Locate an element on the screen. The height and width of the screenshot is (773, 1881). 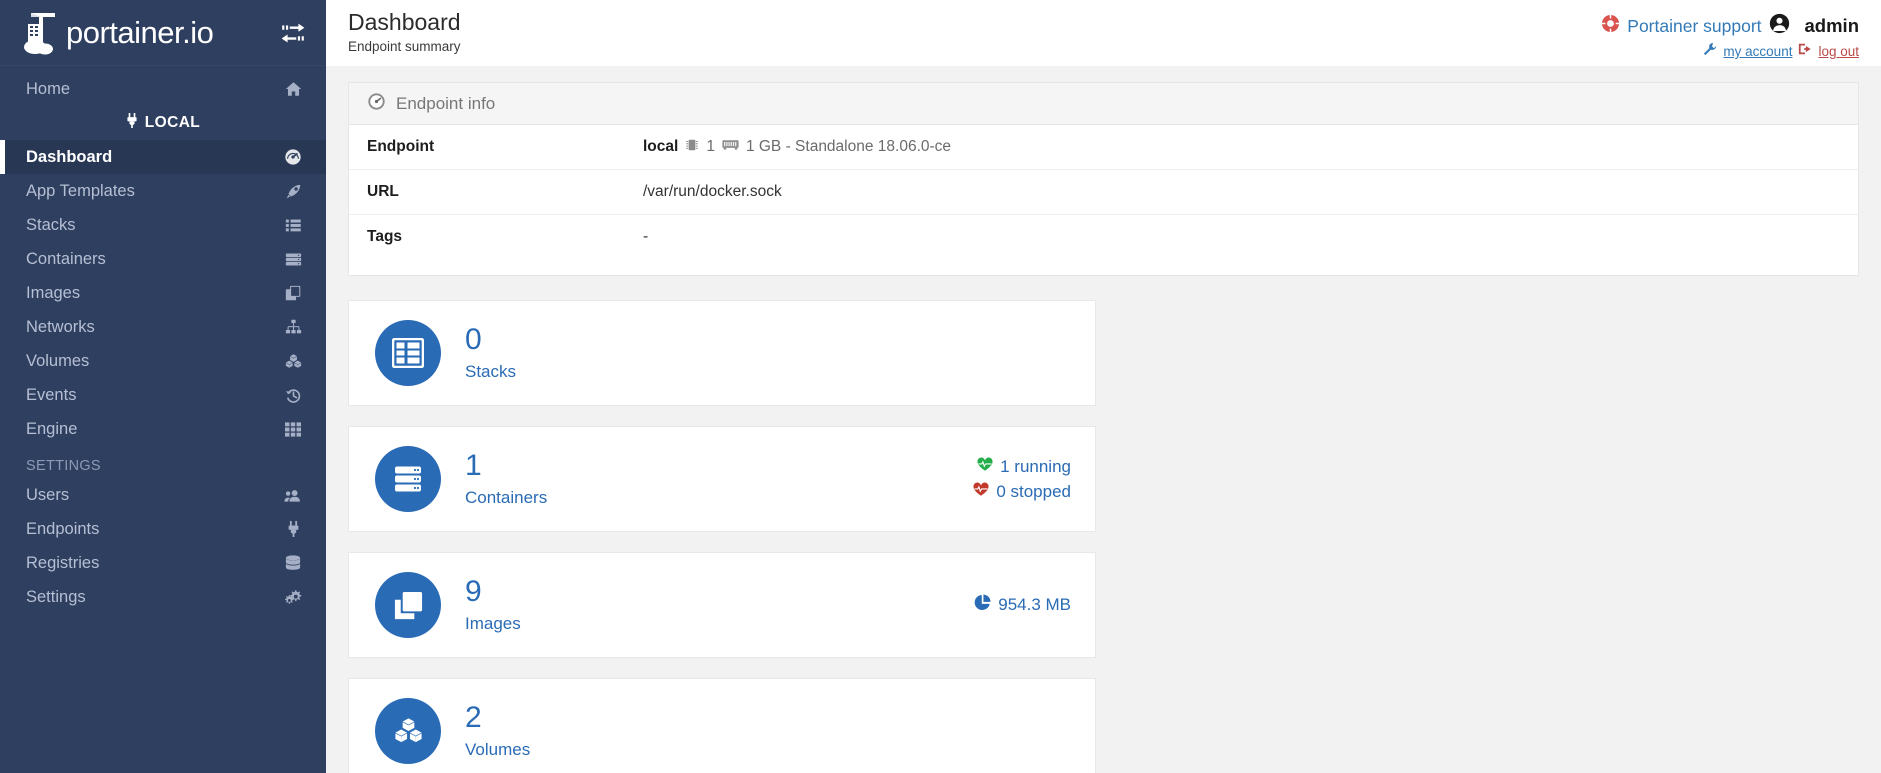
admin-username: admin is located at coordinates (1831, 25).